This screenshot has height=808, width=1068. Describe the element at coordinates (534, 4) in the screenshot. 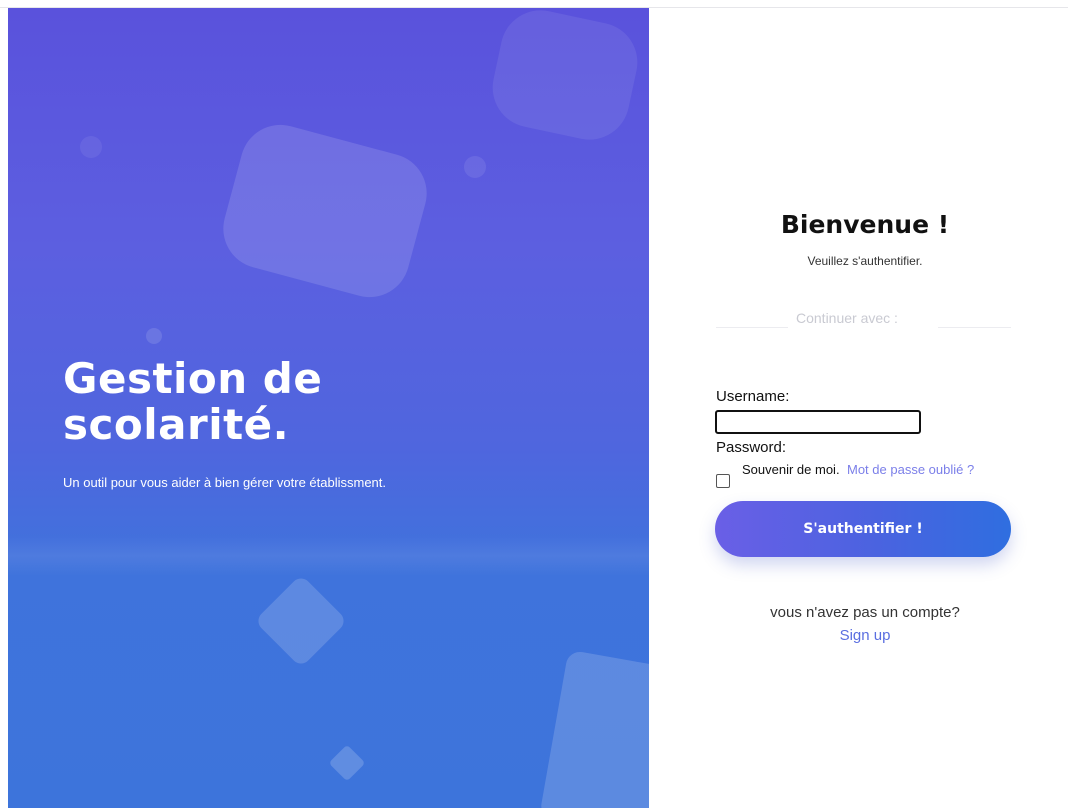

I see `top-border` at that location.